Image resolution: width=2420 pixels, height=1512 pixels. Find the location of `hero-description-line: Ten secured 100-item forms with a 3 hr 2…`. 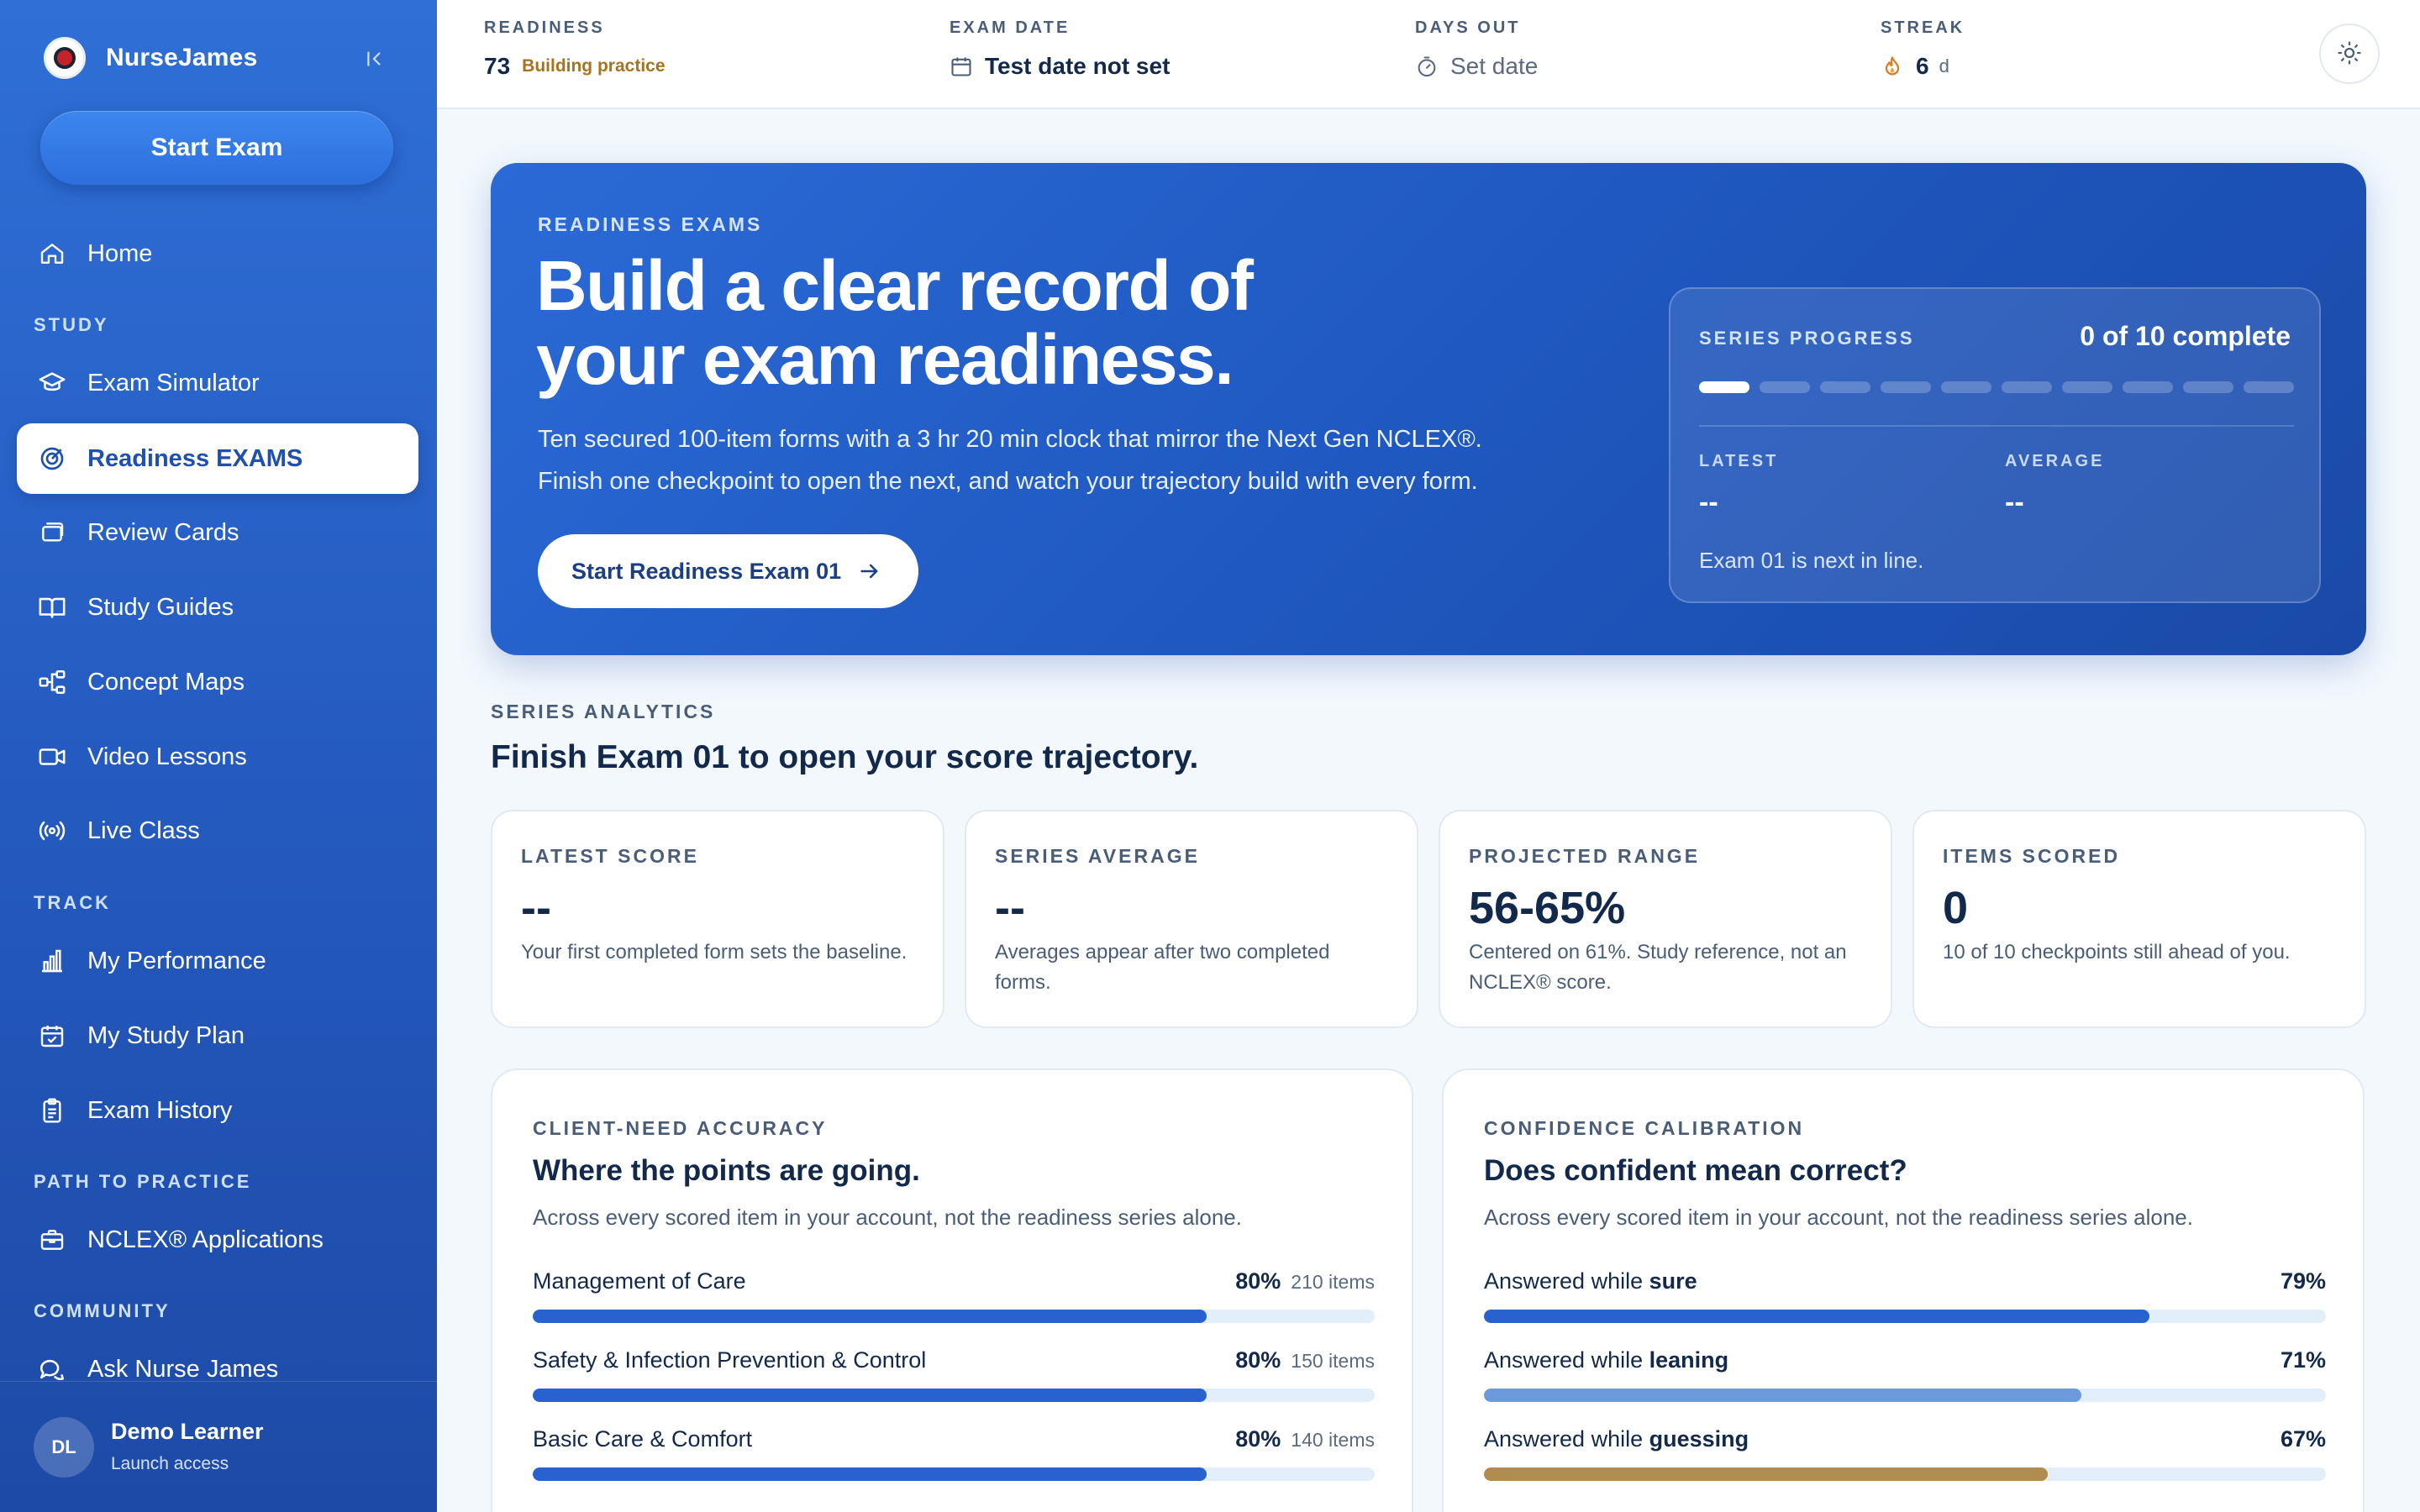

hero-description-line: Ten secured 100-item forms with a 3 hr 2… is located at coordinates (1010, 439).